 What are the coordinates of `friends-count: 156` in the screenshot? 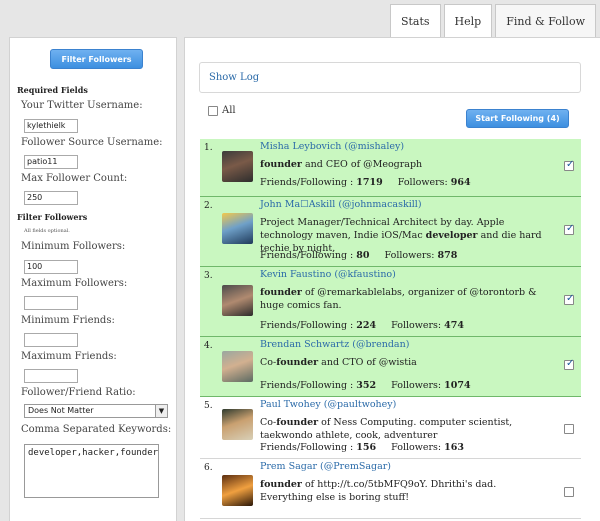 It's located at (366, 447).